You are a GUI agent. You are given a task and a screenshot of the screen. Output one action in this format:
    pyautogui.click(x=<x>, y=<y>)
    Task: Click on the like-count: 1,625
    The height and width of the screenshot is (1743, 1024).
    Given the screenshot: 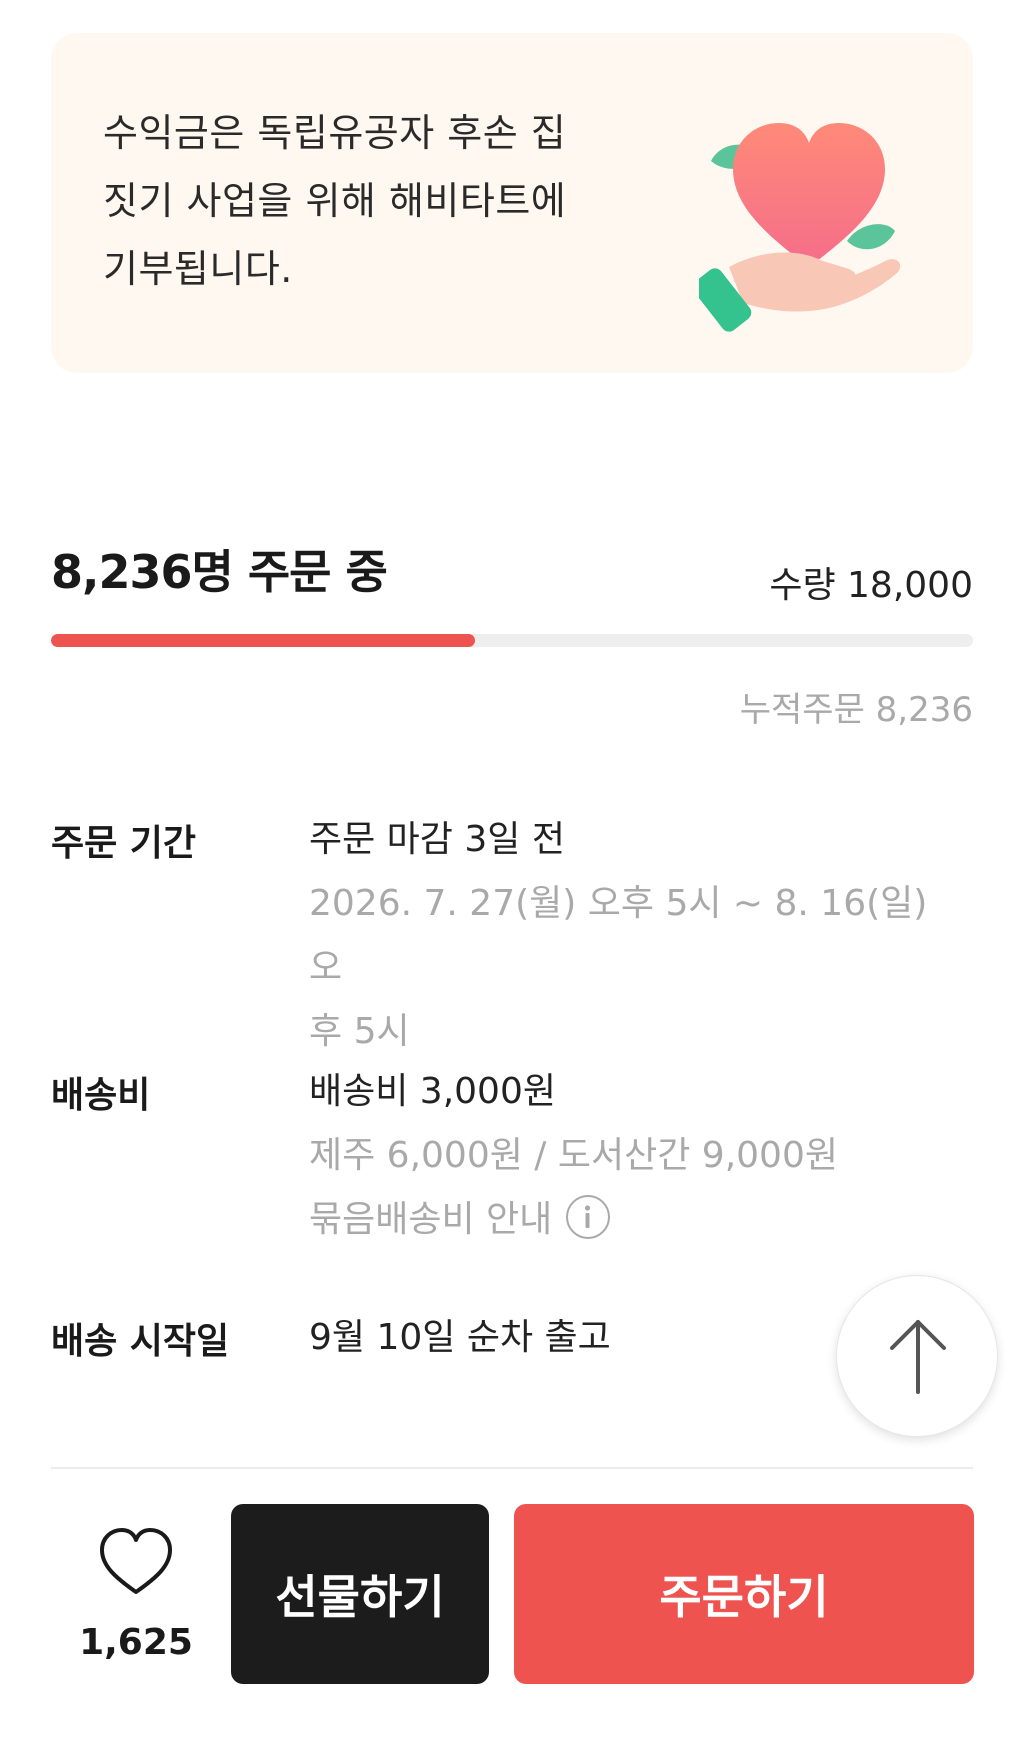 What is the action you would take?
    pyautogui.click(x=136, y=1642)
    